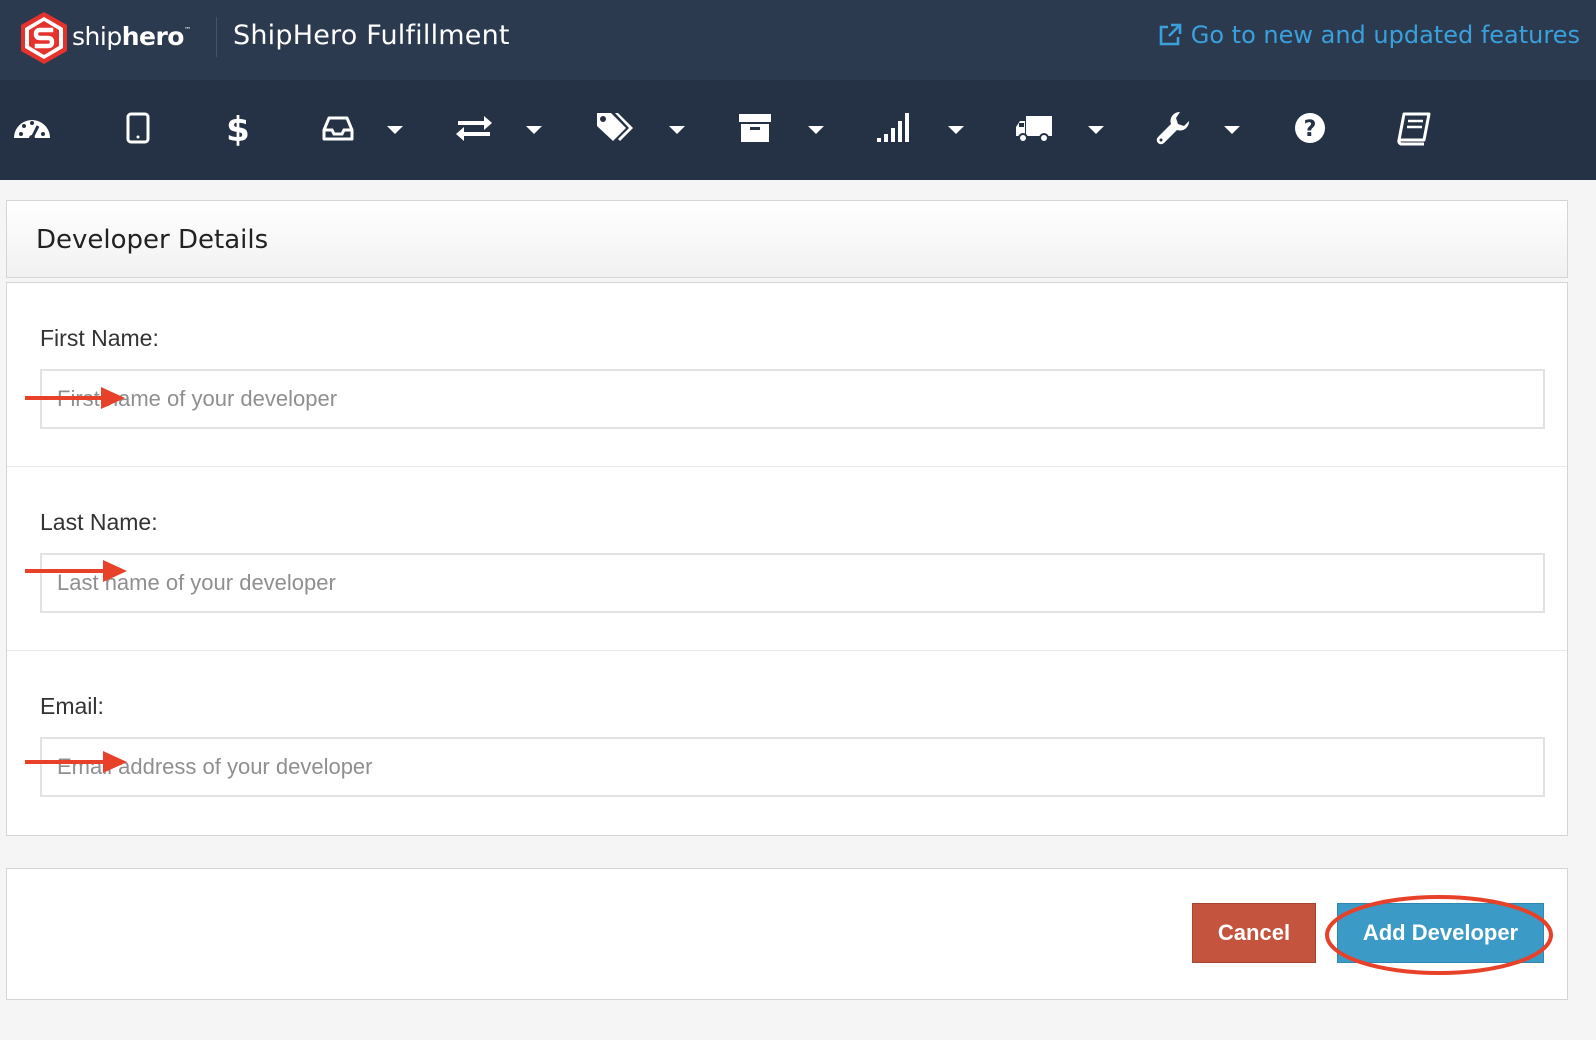  I want to click on first-name-input, so click(792, 399).